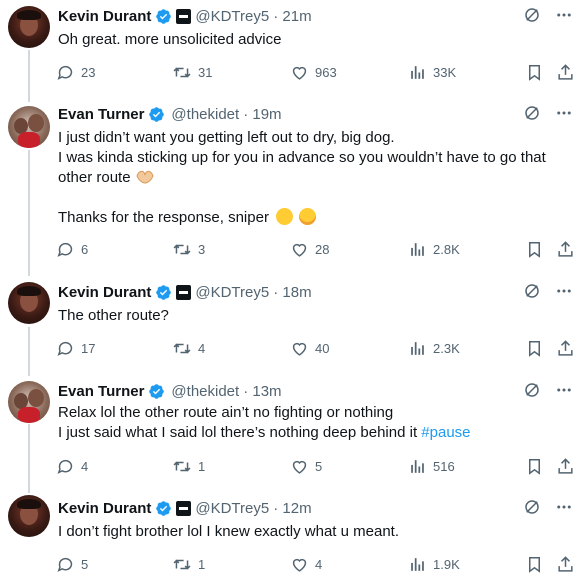 This screenshot has width=587, height=587. I want to click on views-count: 2.8K, so click(446, 249).